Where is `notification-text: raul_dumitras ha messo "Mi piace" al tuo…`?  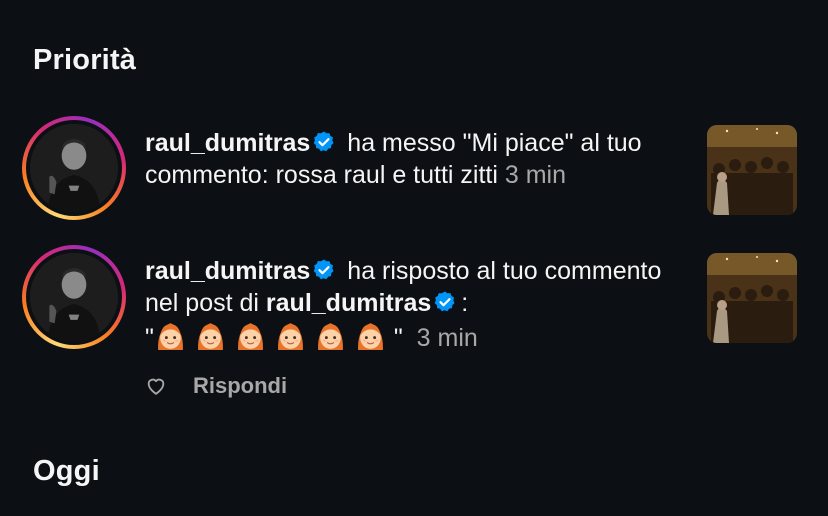 notification-text: raul_dumitras ha messo "Mi piace" al tuo… is located at coordinates (415, 159).